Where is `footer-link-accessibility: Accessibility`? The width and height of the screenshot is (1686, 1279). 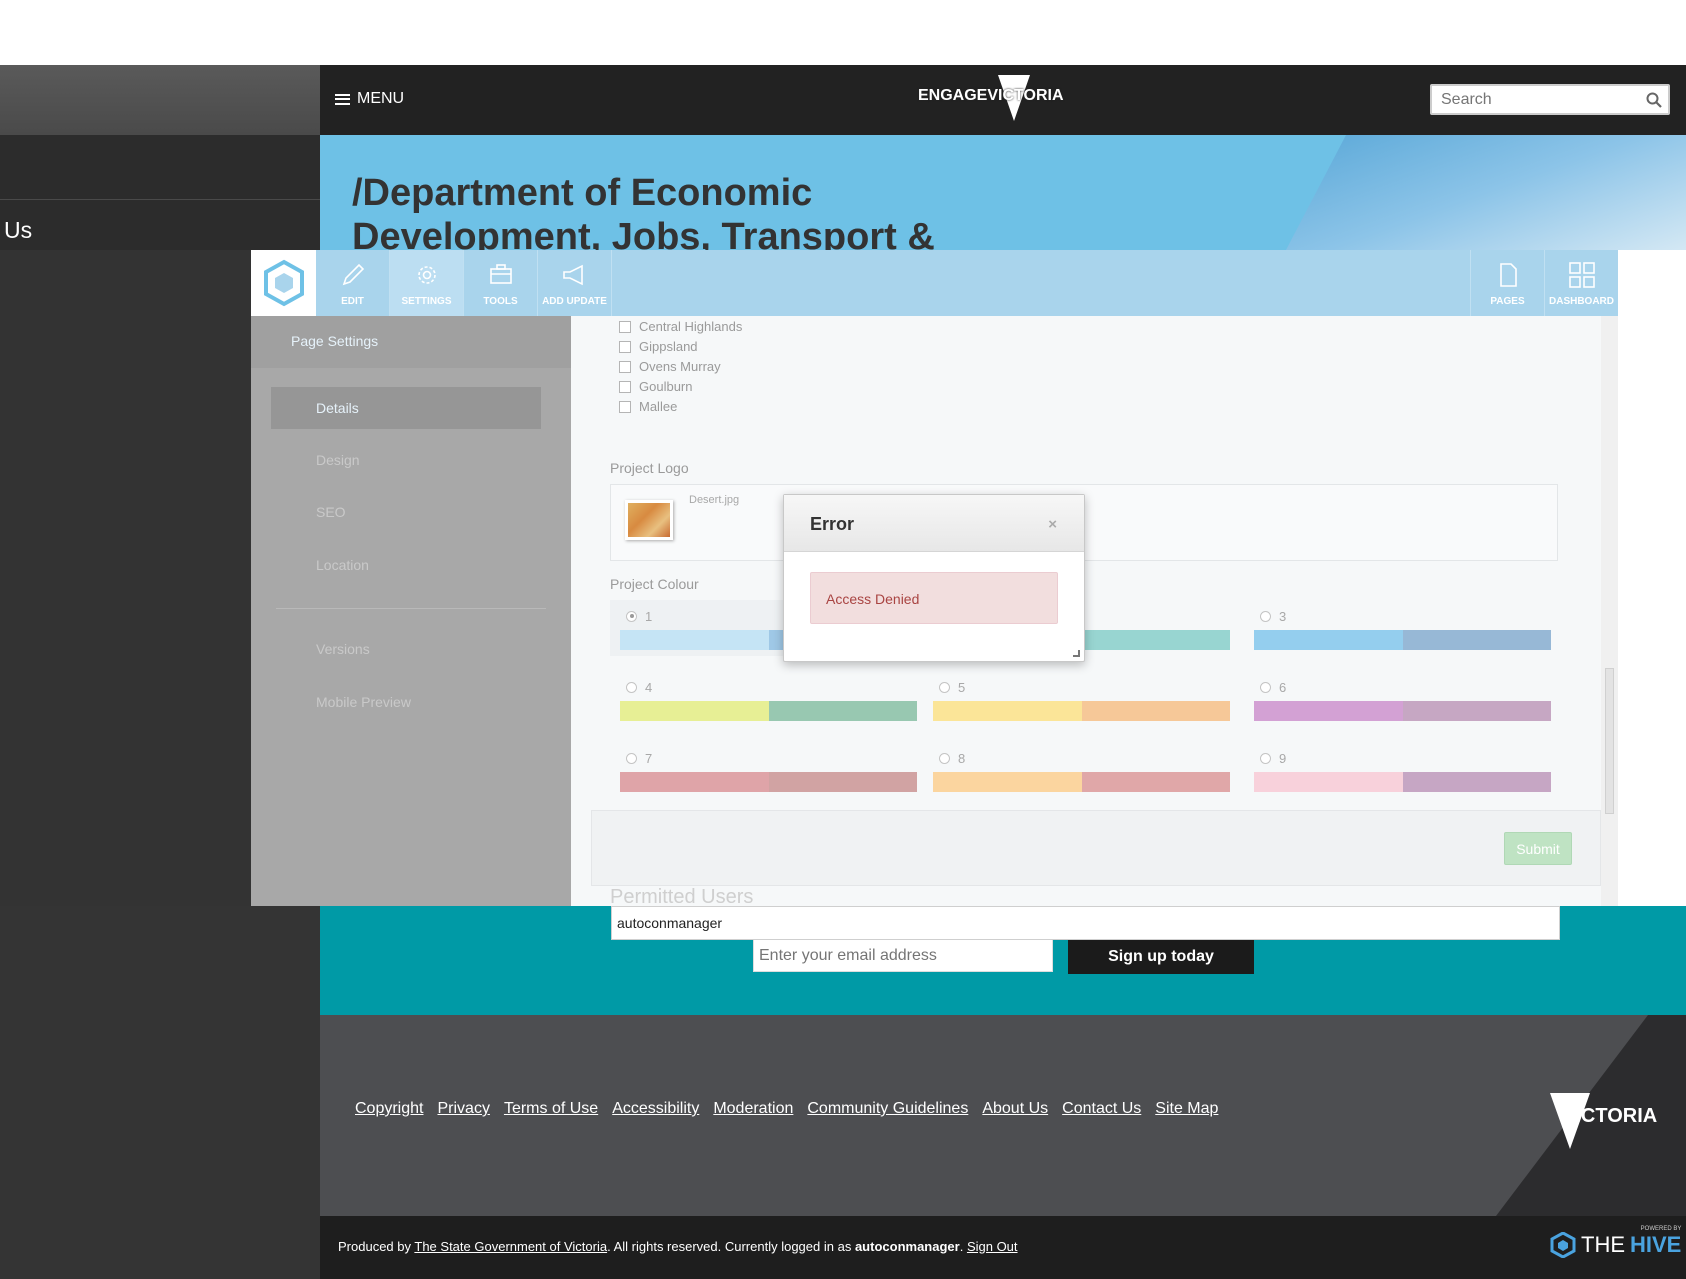 footer-link-accessibility: Accessibility is located at coordinates (655, 1109).